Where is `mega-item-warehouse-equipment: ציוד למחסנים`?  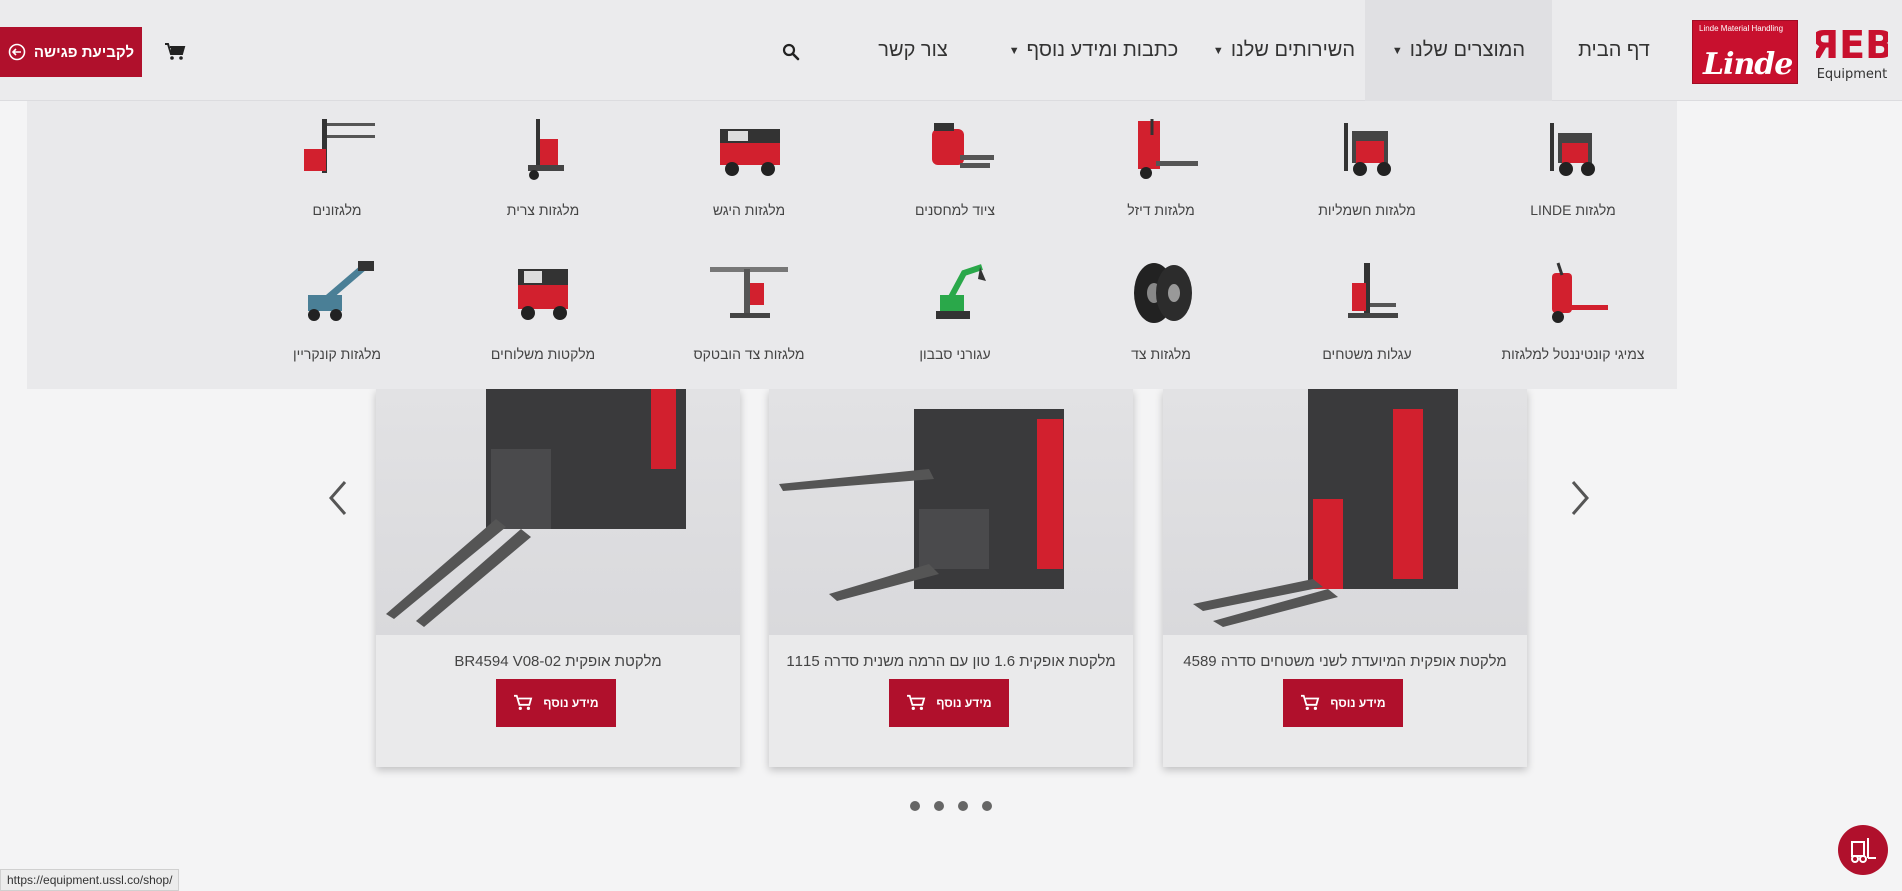
mega-item-warehouse-equipment: ציוד למחסנים is located at coordinates (955, 166).